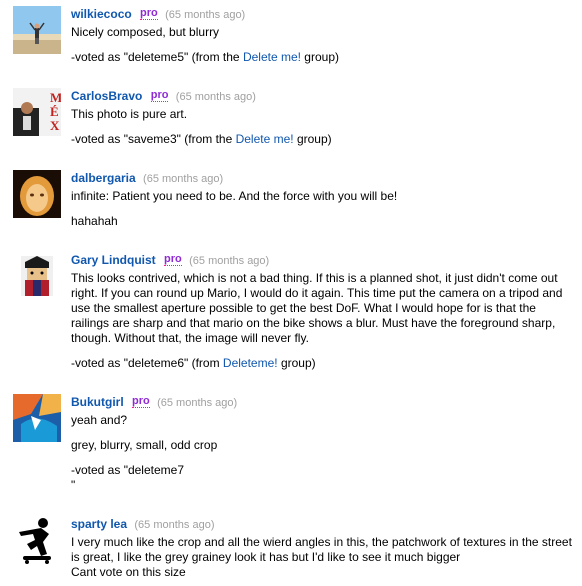 Image resolution: width=582 pixels, height=586 pixels. I want to click on person-photo-icon: M É X, so click(37, 112).